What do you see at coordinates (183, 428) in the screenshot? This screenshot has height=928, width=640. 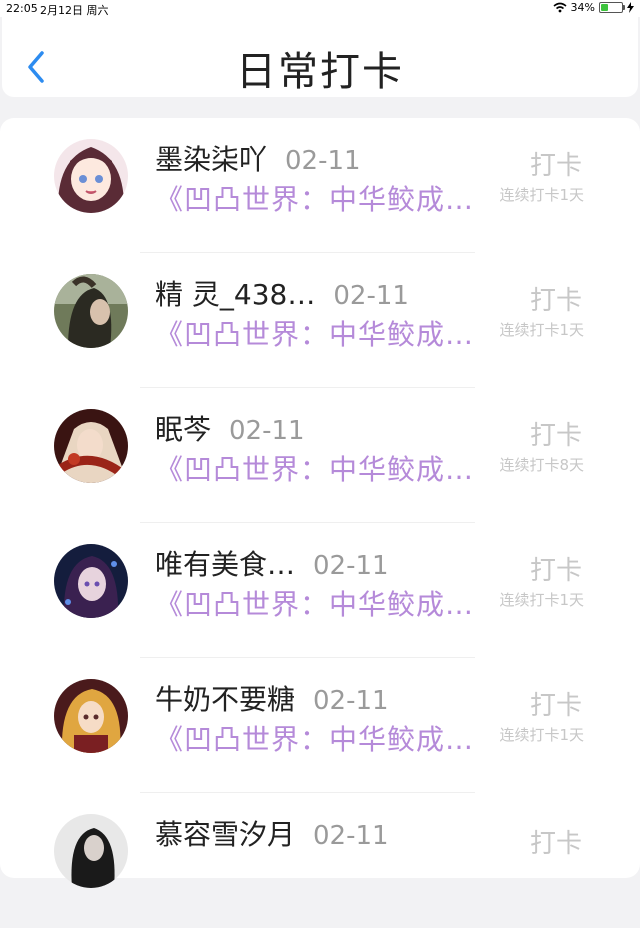 I see `user-name: 眠芩` at bounding box center [183, 428].